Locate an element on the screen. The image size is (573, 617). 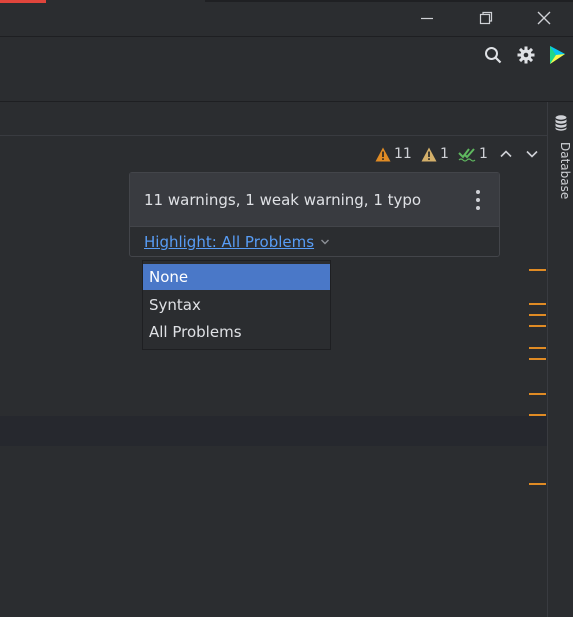
gear-icon is located at coordinates (526, 55).